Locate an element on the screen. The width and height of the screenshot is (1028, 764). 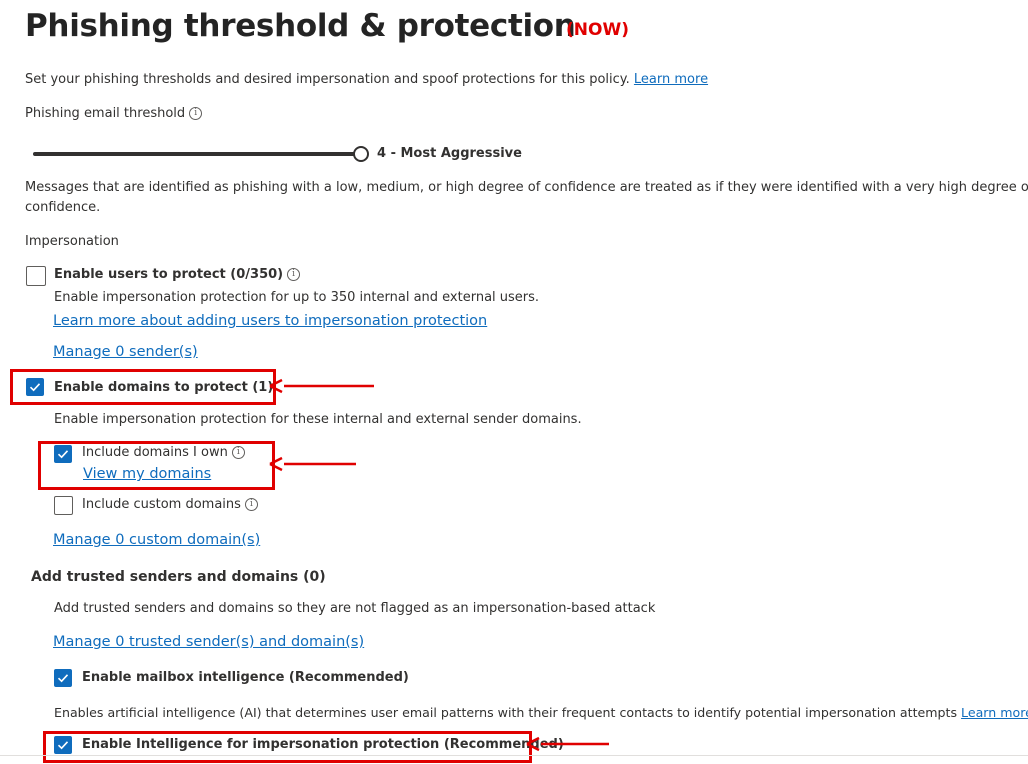
threshold-description-line2: confidence. is located at coordinates (63, 207).